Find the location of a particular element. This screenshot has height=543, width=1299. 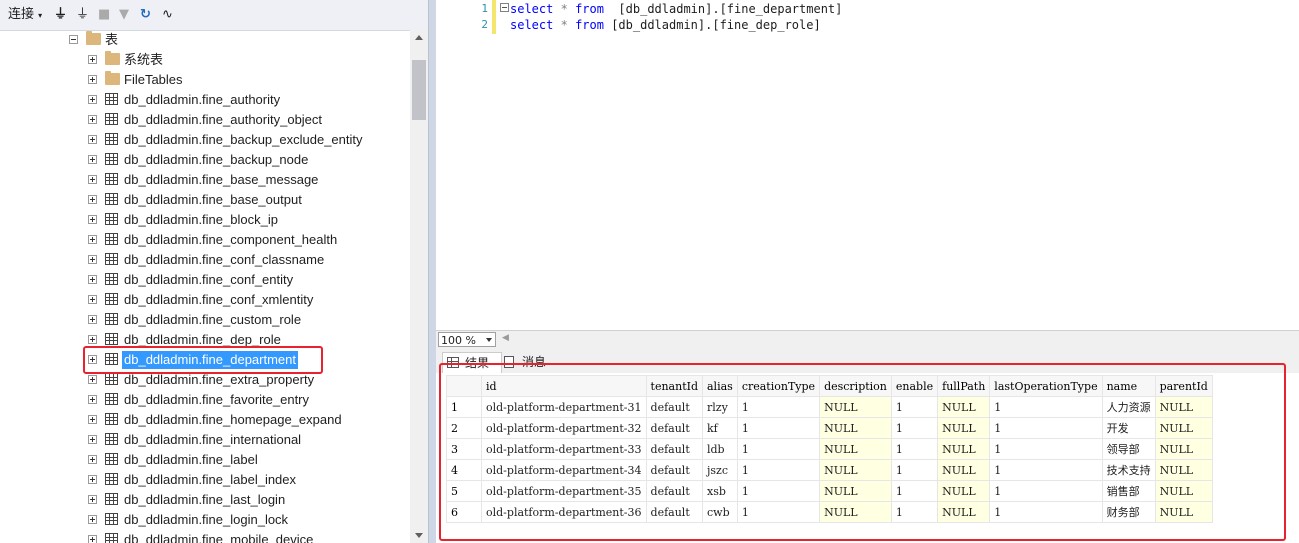

tree-node-label: db_ddladmin.fine_last_login is located at coordinates (205, 499).